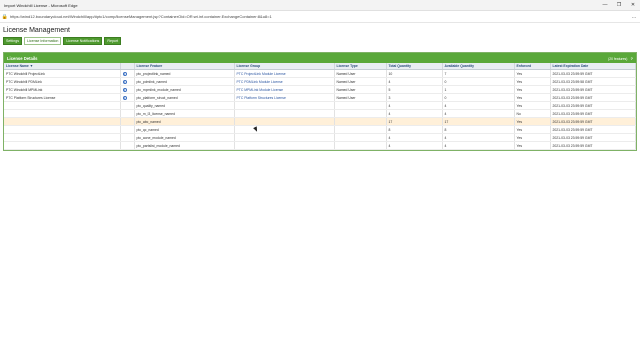  I want to click on total-quantity-cell: 10, so click(414, 73).